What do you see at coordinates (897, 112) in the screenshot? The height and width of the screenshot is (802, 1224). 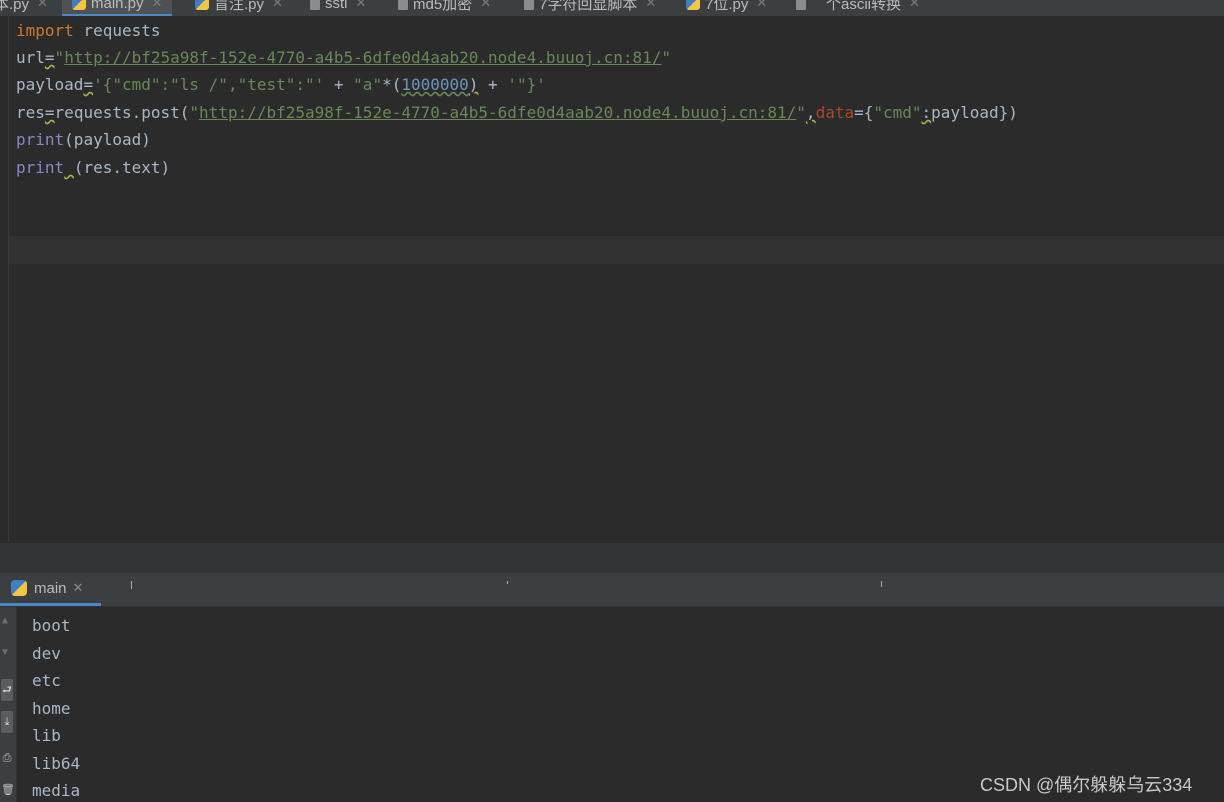 I see `string-literal: "cmd"` at bounding box center [897, 112].